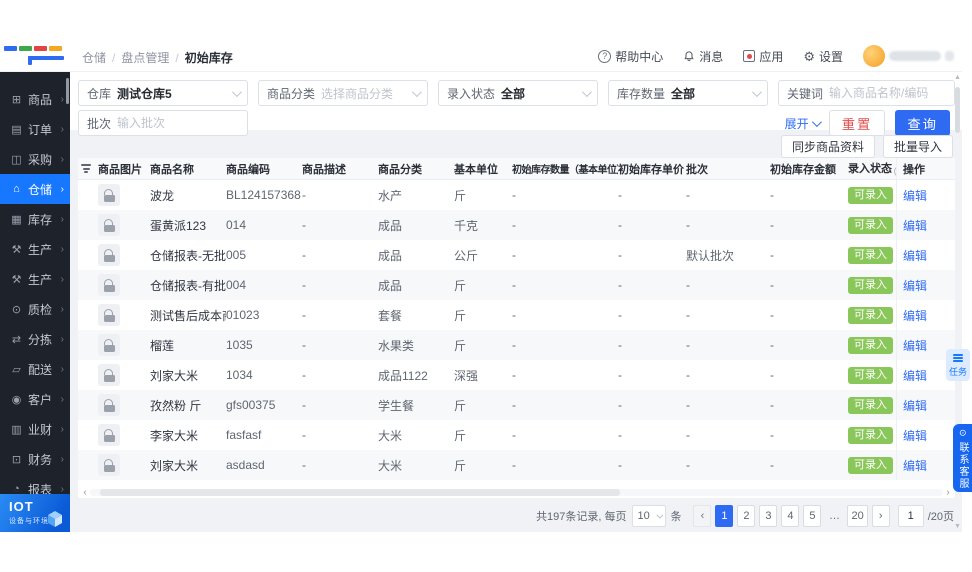 This screenshot has height=572, width=972. What do you see at coordinates (922, 123) in the screenshot?
I see `search-button: 查询` at bounding box center [922, 123].